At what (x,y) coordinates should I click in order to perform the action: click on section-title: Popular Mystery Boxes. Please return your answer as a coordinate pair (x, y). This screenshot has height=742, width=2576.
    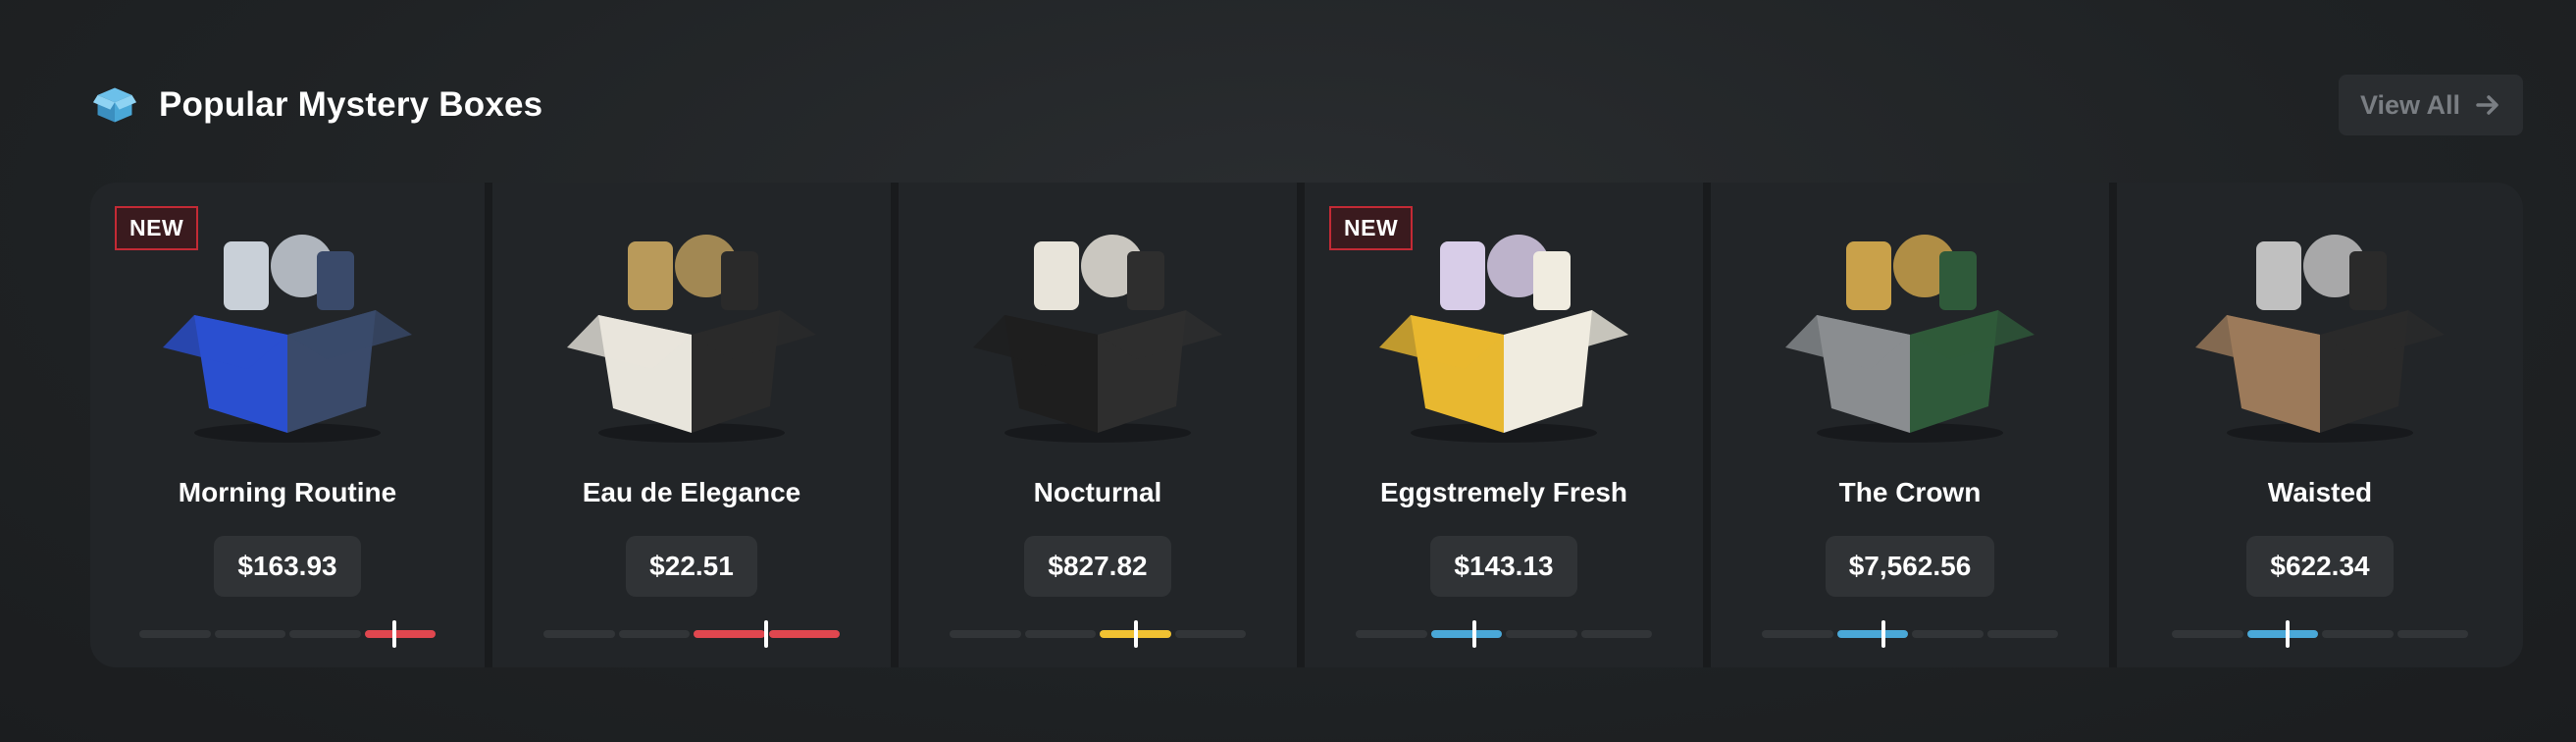
    Looking at the image, I should click on (351, 105).